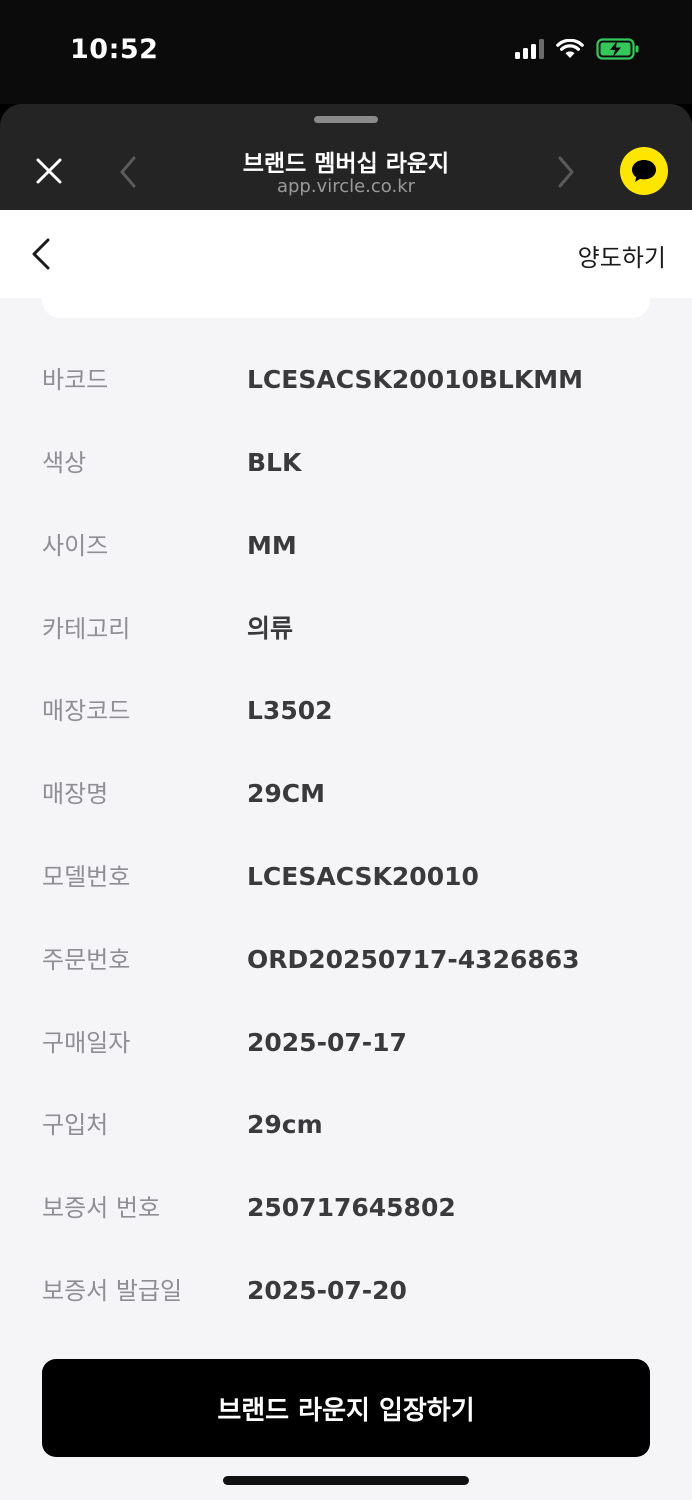 The height and width of the screenshot is (1500, 692). Describe the element at coordinates (346, 629) in the screenshot. I see `detail-row-category: 카테고리 의류` at that location.